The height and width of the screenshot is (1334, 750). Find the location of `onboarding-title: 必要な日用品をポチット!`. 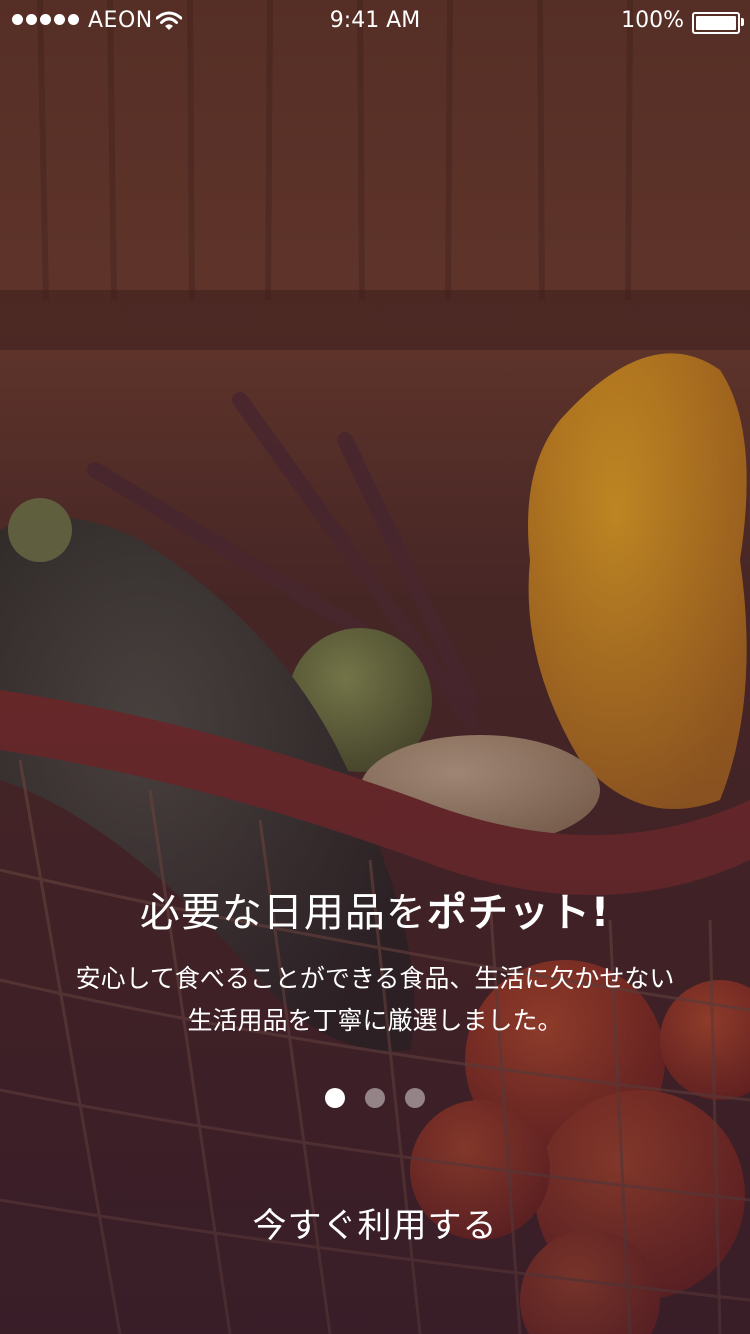

onboarding-title: 必要な日用品をポチット! is located at coordinates (375, 909).